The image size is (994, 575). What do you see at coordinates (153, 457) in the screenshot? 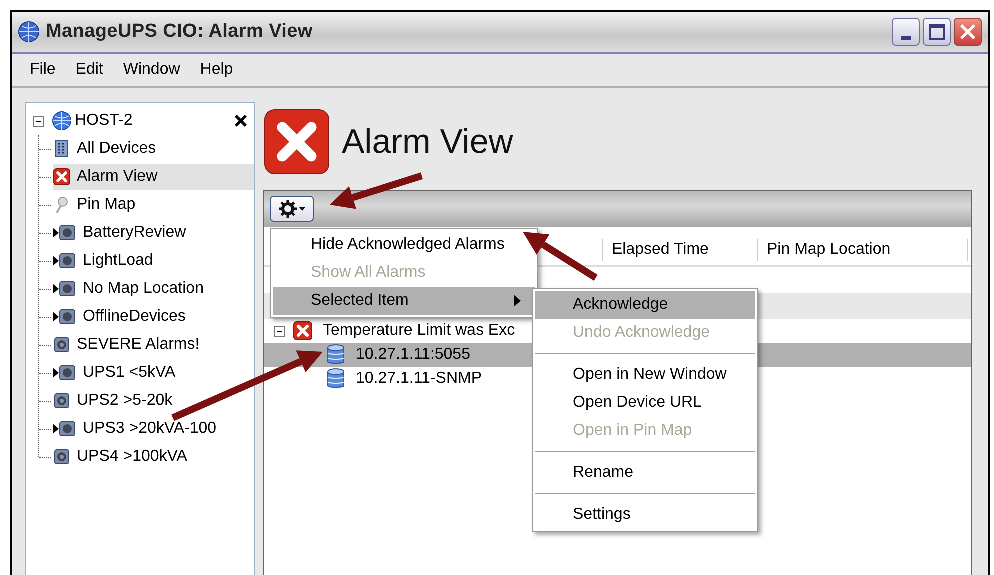
I see `tree-item: UPS4 >100kVA` at bounding box center [153, 457].